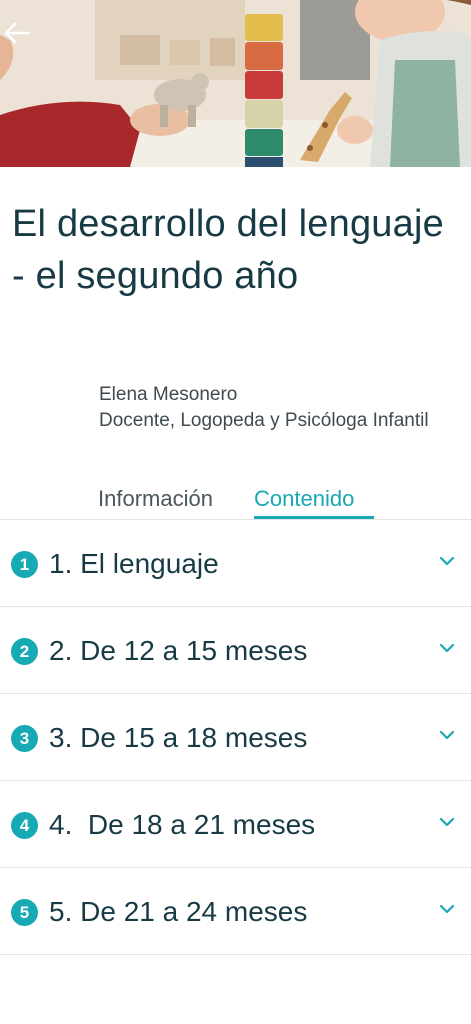  Describe the element at coordinates (24, 825) in the screenshot. I see `number-badge-icon: 4` at that location.